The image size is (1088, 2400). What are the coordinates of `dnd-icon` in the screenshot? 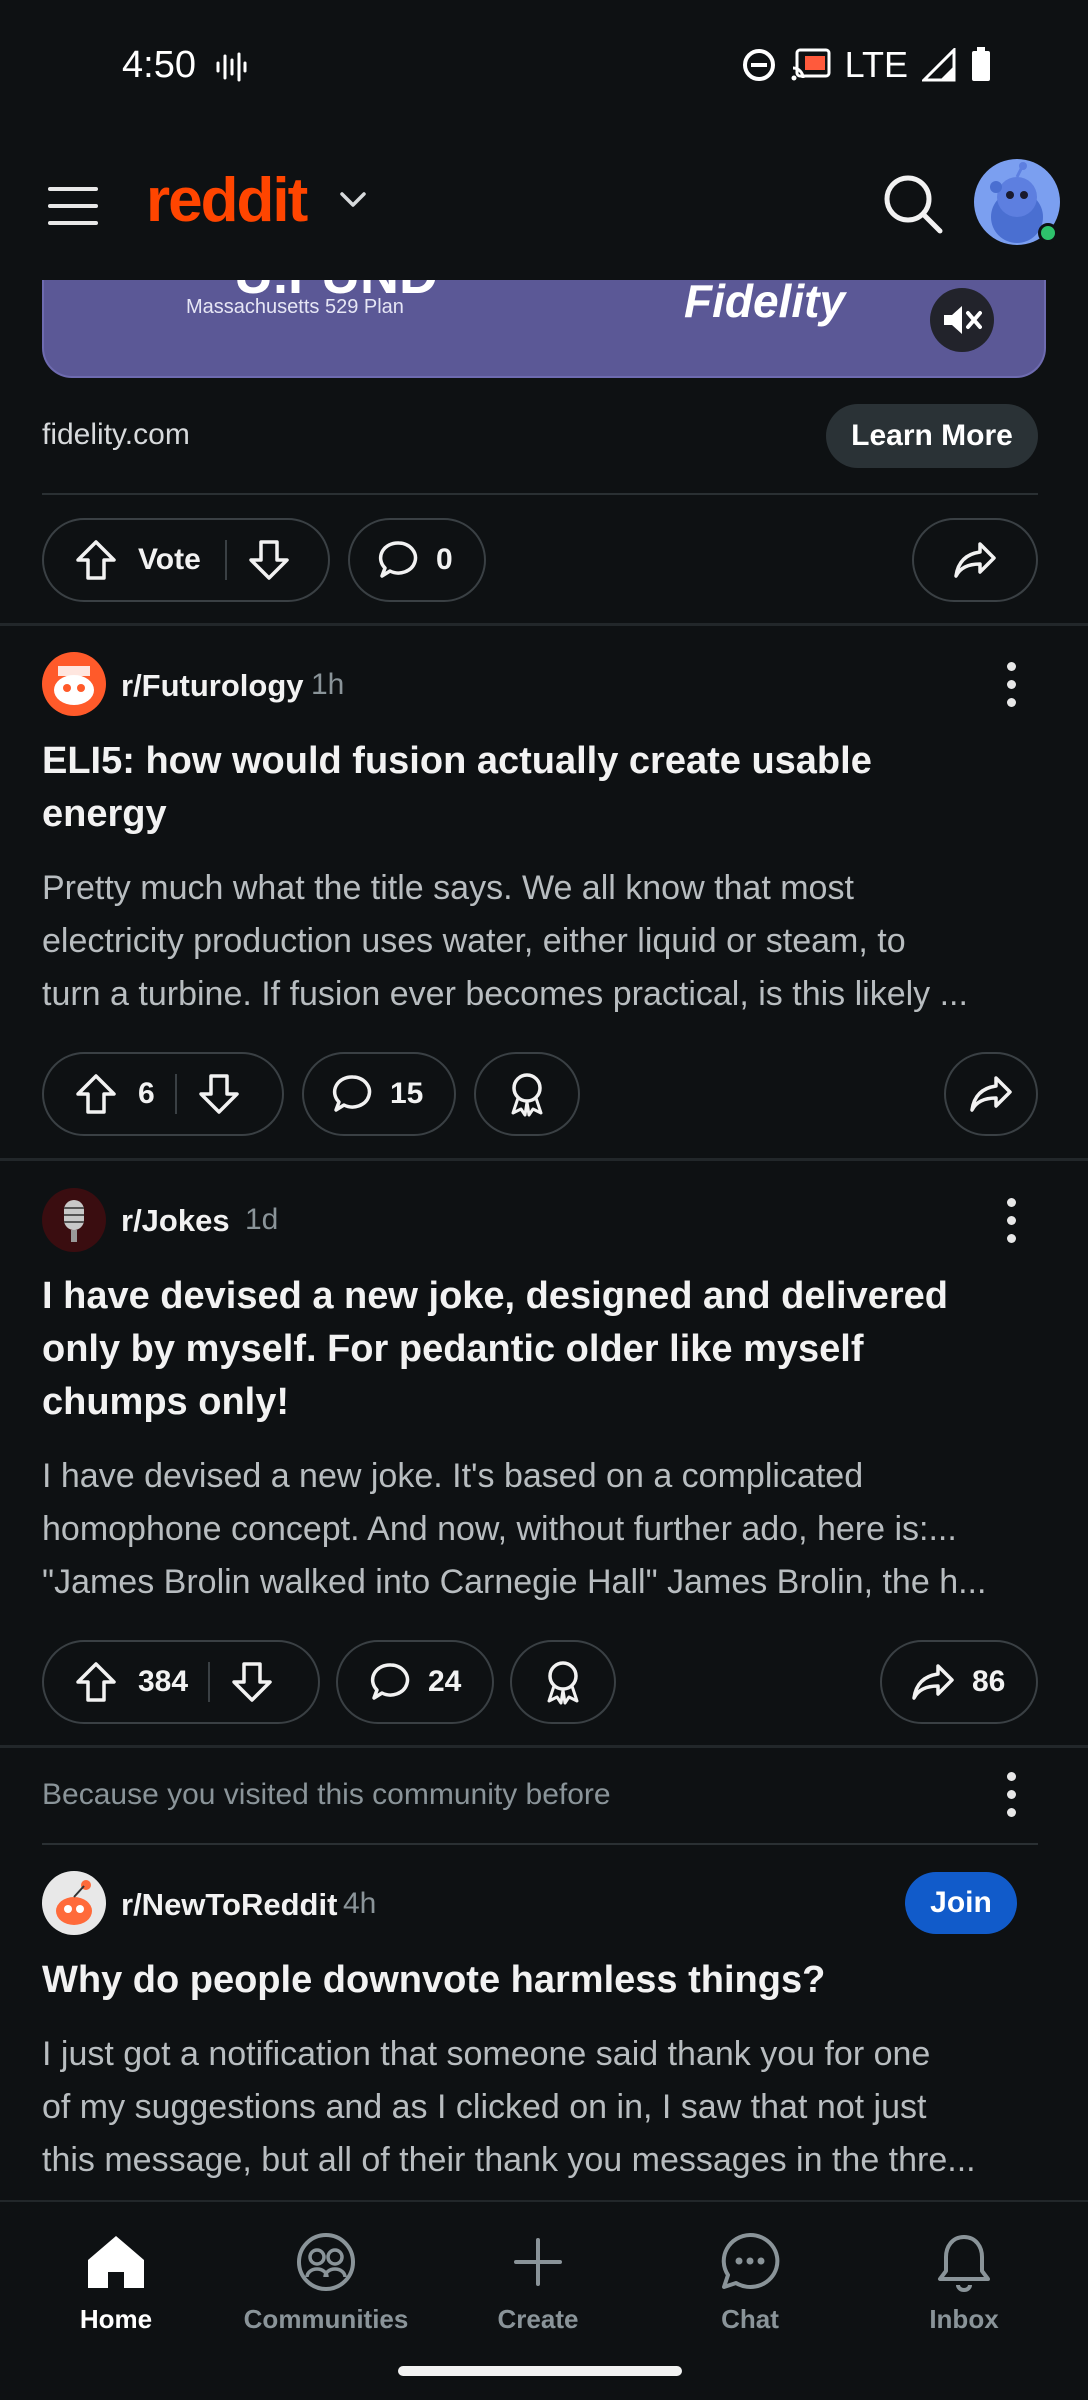 It's located at (758, 65).